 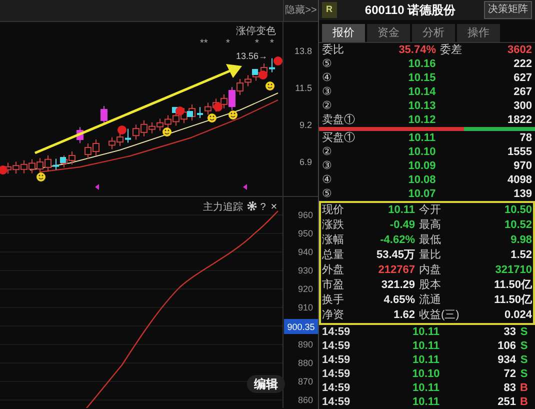 What do you see at coordinates (433, 33) in the screenshot?
I see `tab: 分析` at bounding box center [433, 33].